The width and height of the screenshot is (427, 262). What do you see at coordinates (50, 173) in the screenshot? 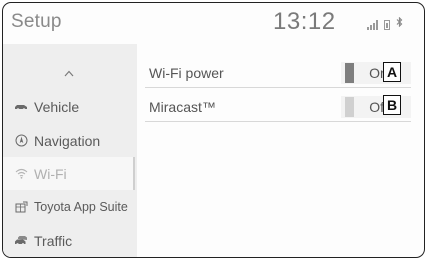
I see `sidebar-item-label: Wi-Fi` at bounding box center [50, 173].